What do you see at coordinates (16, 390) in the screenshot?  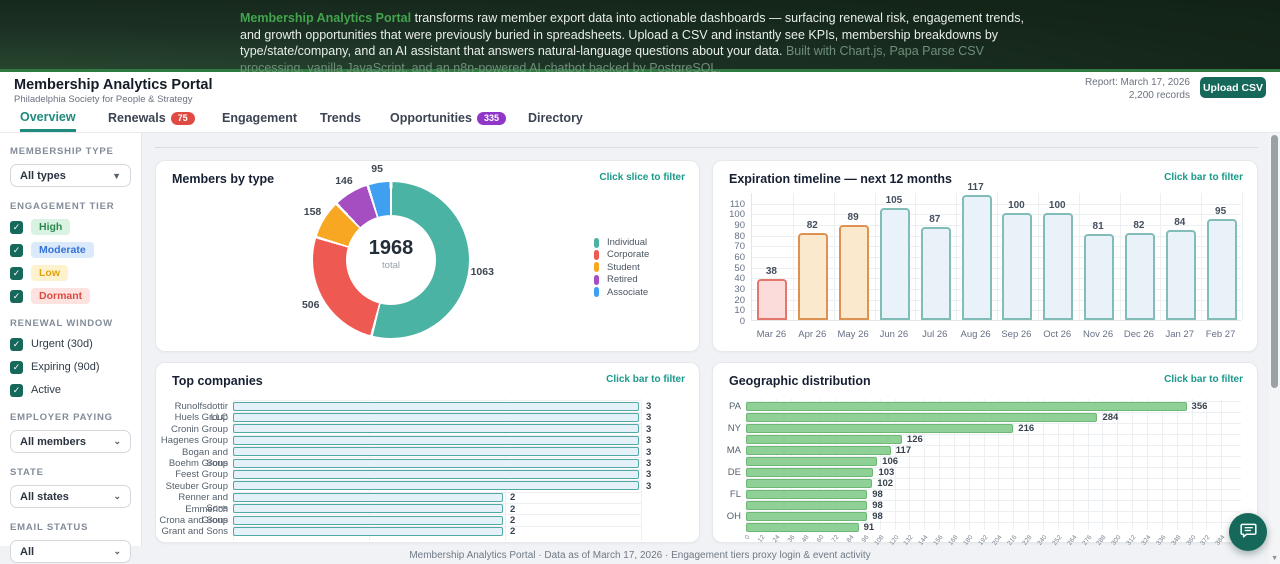 I see `checkbox-active: ✓` at bounding box center [16, 390].